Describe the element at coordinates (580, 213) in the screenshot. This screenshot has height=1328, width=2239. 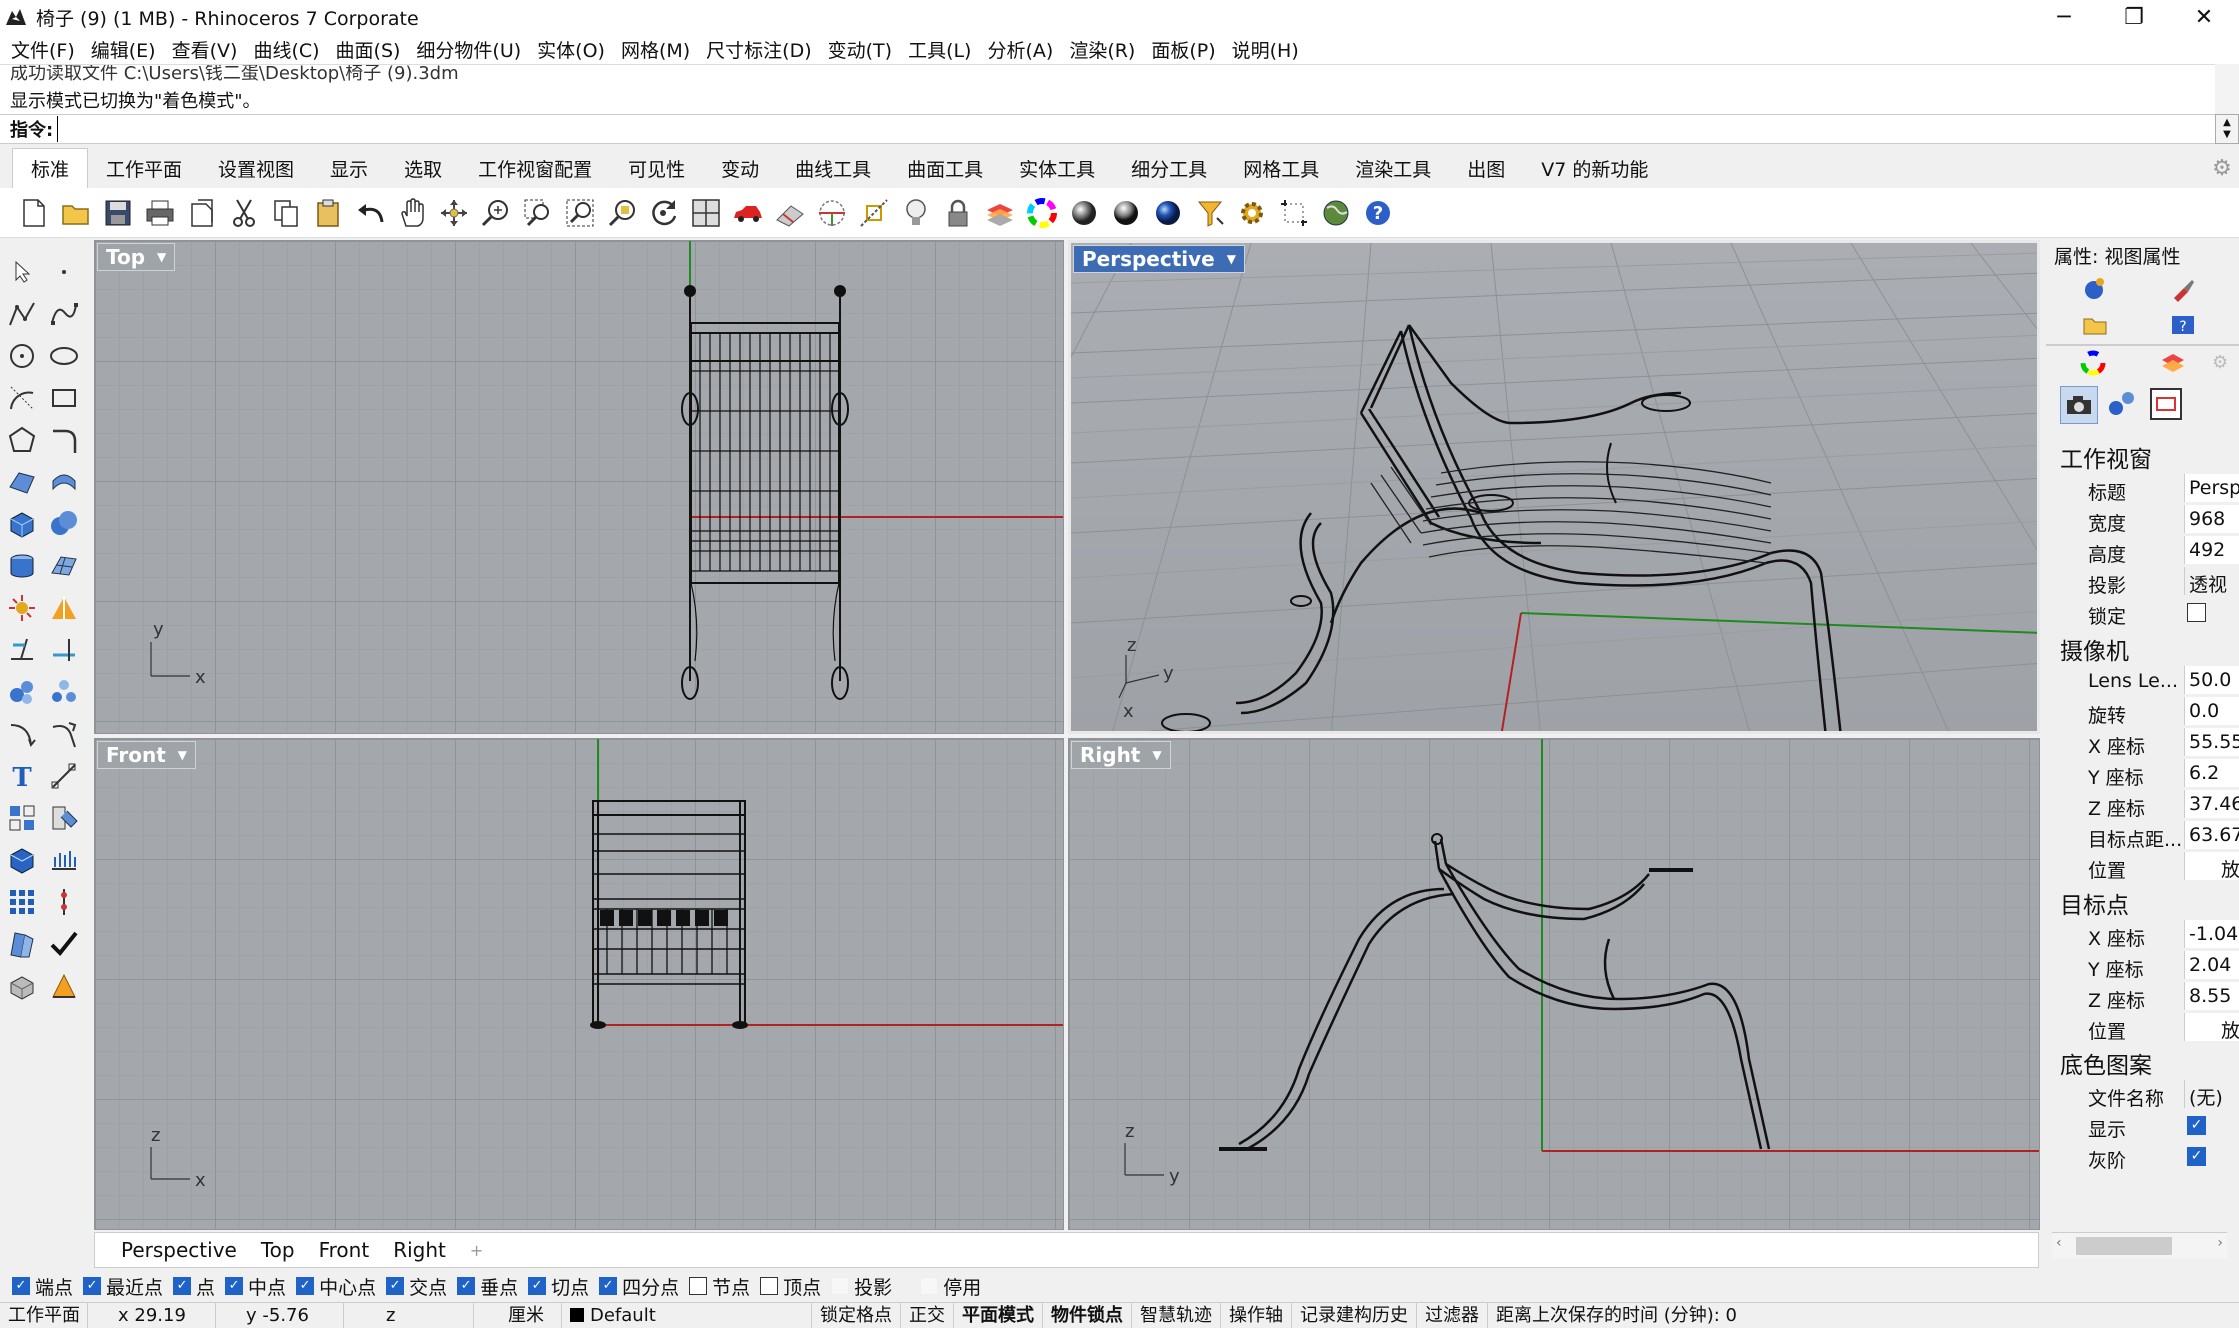
I see `zoom-extents-icon` at that location.